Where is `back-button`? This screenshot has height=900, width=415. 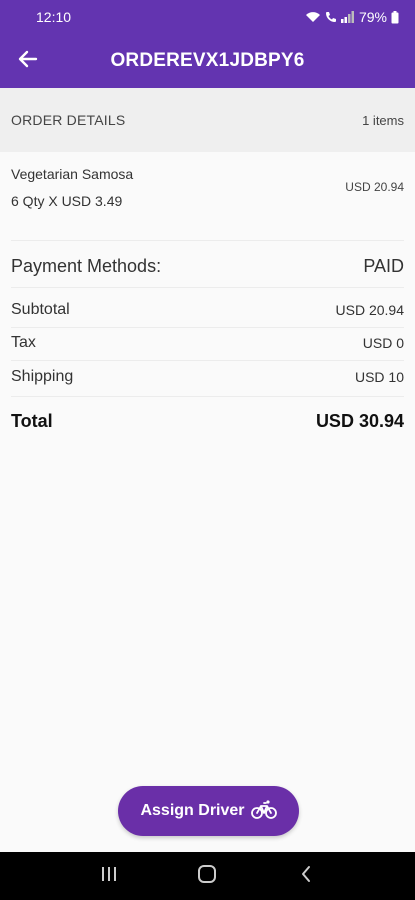
back-button is located at coordinates (28, 61).